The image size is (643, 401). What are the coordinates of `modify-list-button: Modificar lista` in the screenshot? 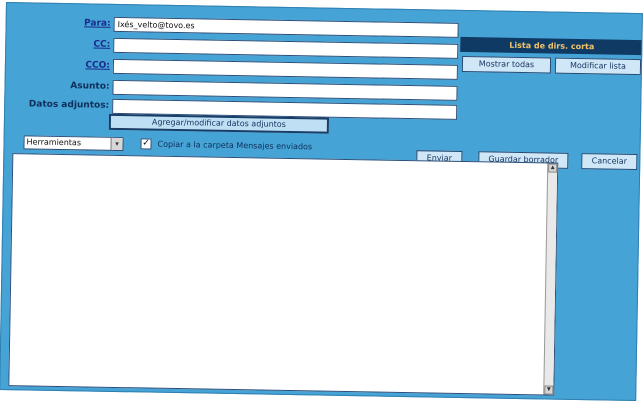 It's located at (598, 66).